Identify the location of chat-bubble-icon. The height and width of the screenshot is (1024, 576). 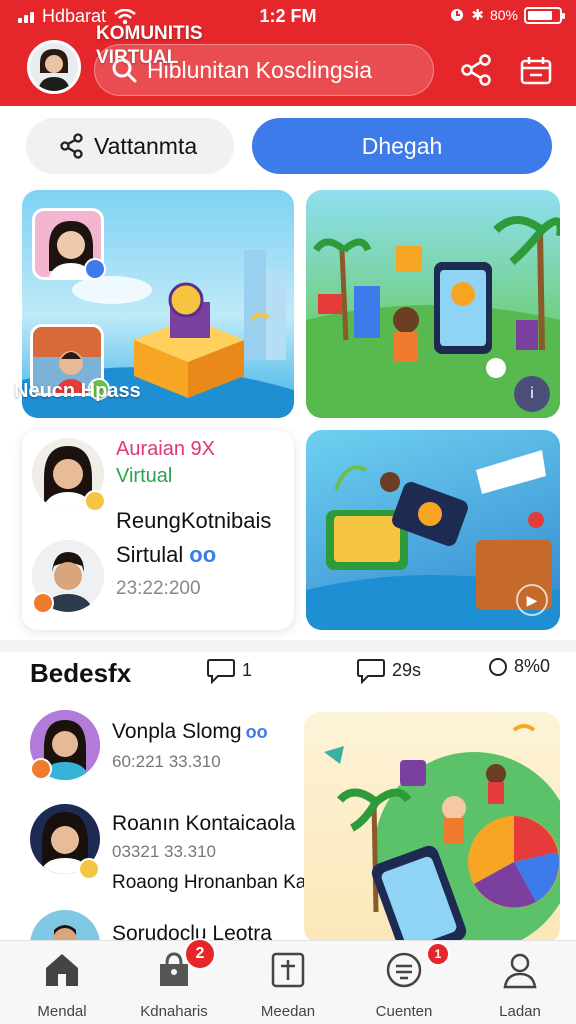
(404, 970).